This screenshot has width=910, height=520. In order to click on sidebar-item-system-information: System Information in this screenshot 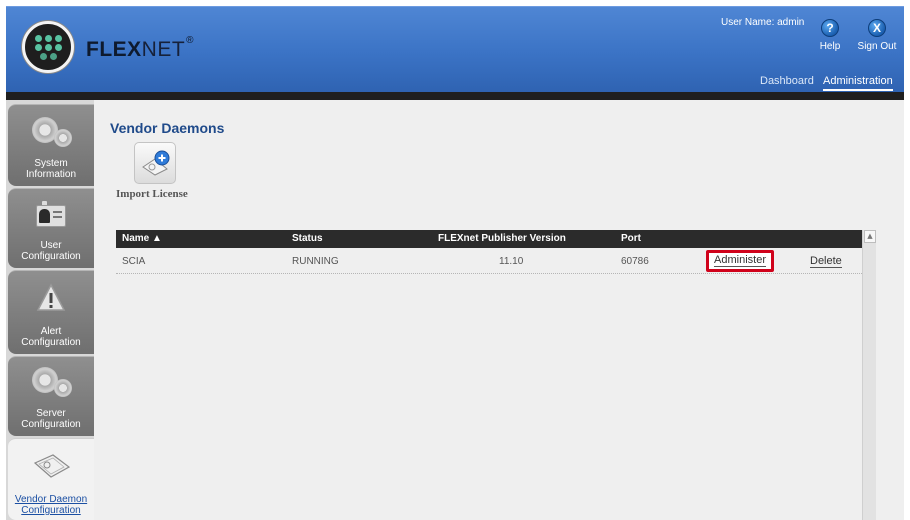, I will do `click(51, 145)`.